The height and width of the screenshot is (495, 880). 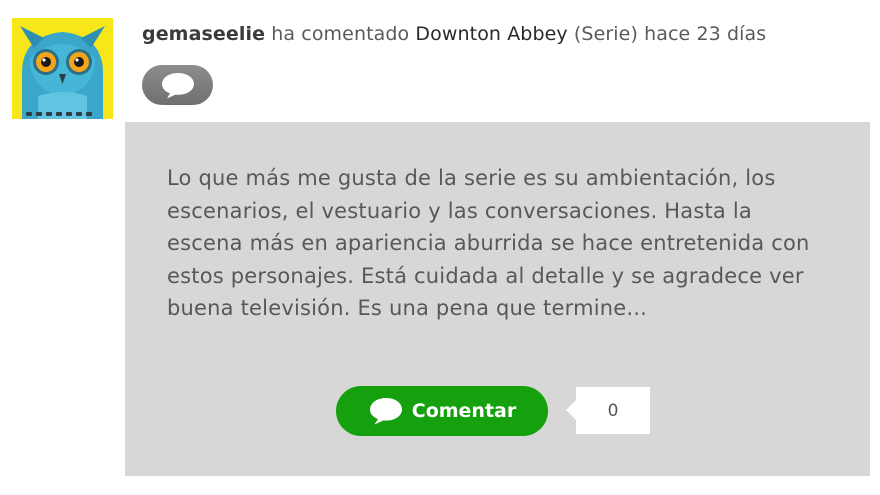 I want to click on owl-avatar-icon, so click(x=62, y=68).